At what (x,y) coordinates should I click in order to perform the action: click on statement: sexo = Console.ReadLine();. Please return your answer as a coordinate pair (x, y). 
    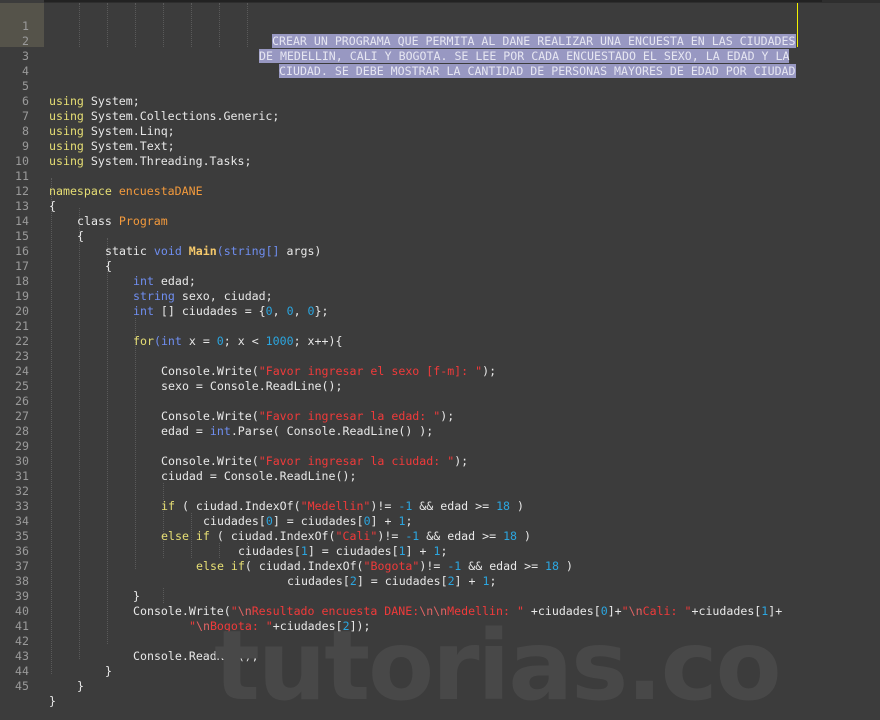
    Looking at the image, I should click on (252, 386).